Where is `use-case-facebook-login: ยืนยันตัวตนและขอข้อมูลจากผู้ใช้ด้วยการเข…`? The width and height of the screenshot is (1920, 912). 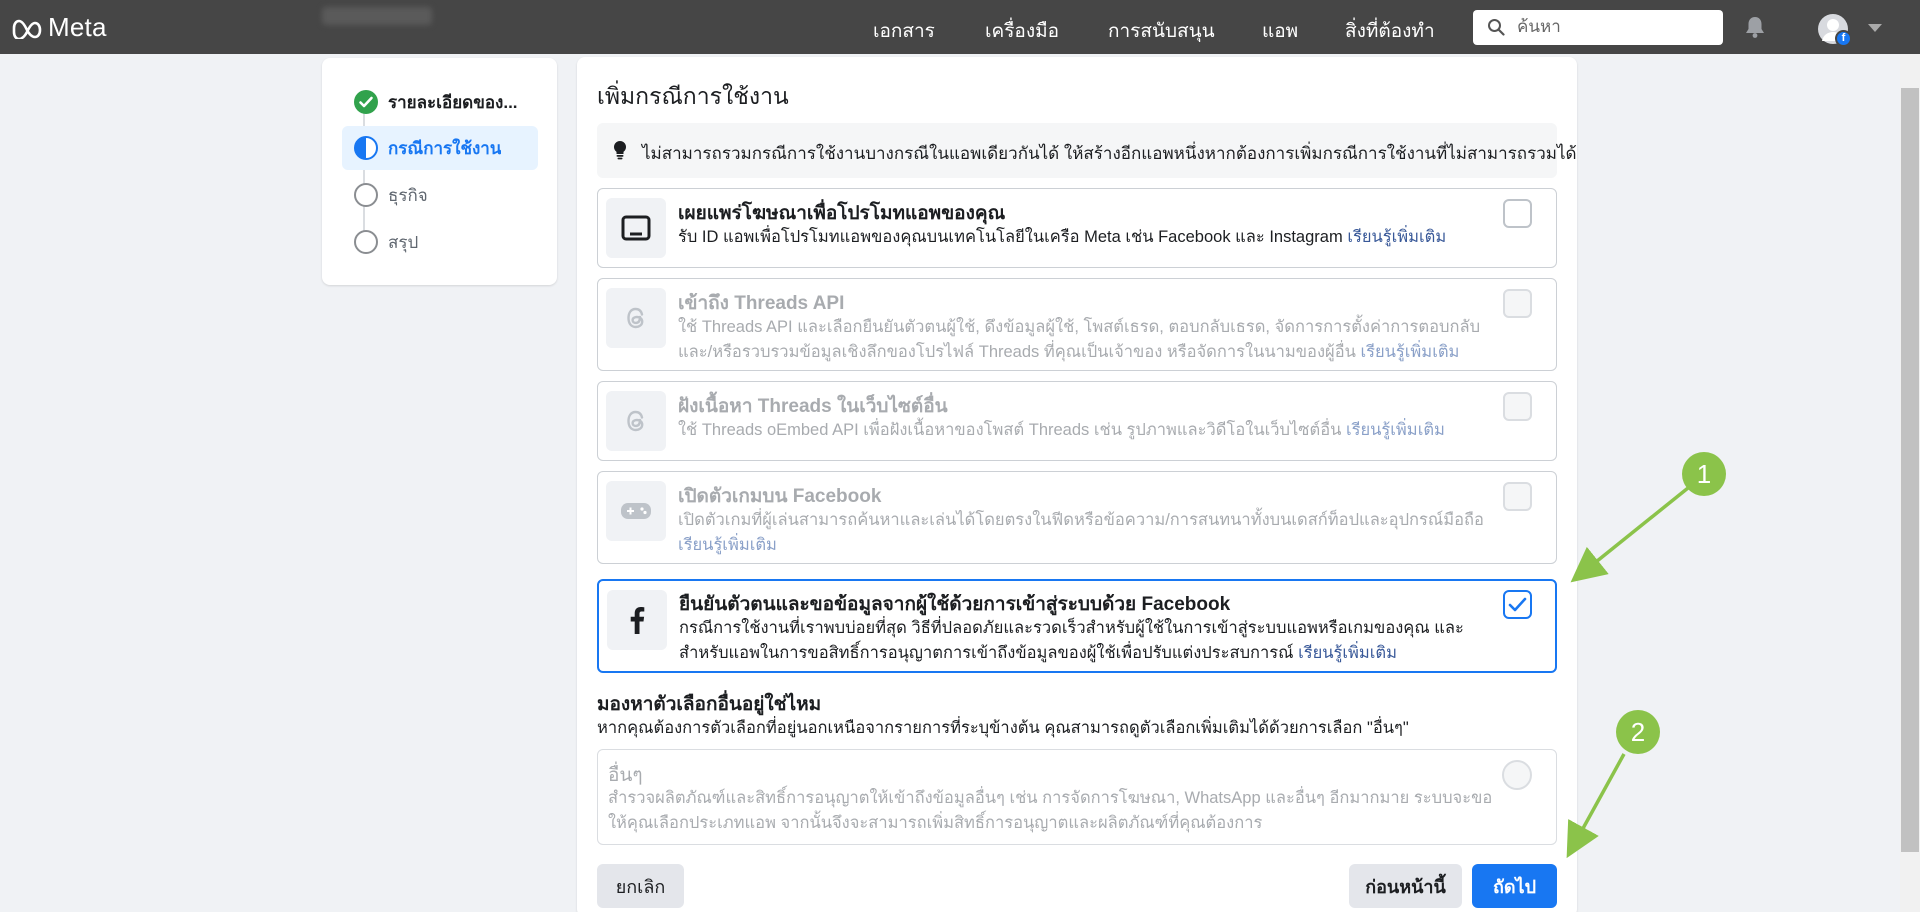
use-case-facebook-login: ยืนยันตัวตนและขอข้อมูลจากผู้ใช้ด้วยการเข… is located at coordinates (1077, 626).